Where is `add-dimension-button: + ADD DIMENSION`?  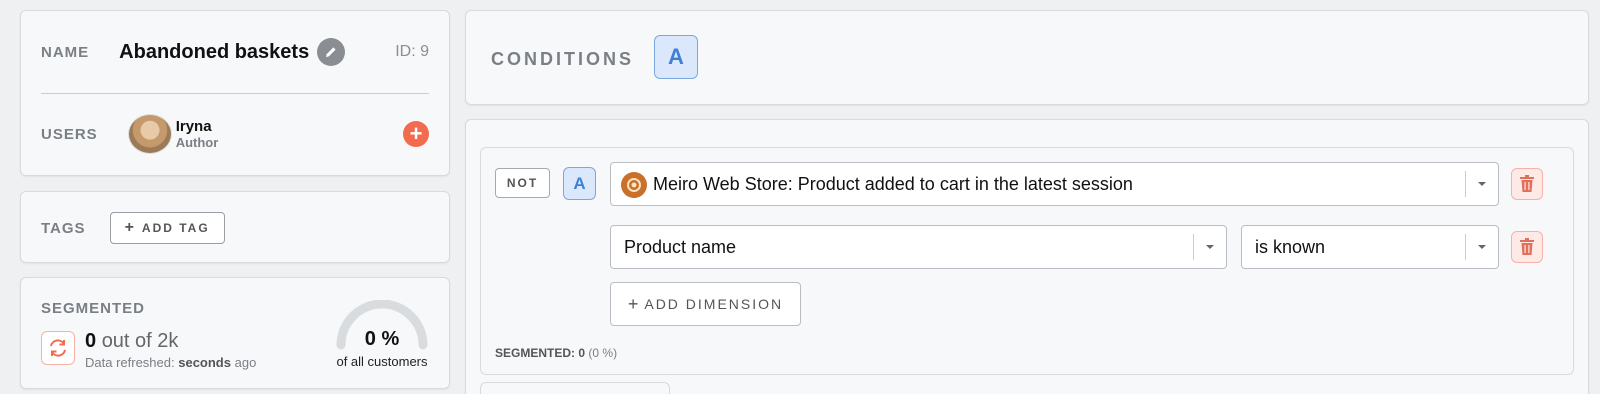 add-dimension-button: + ADD DIMENSION is located at coordinates (705, 304).